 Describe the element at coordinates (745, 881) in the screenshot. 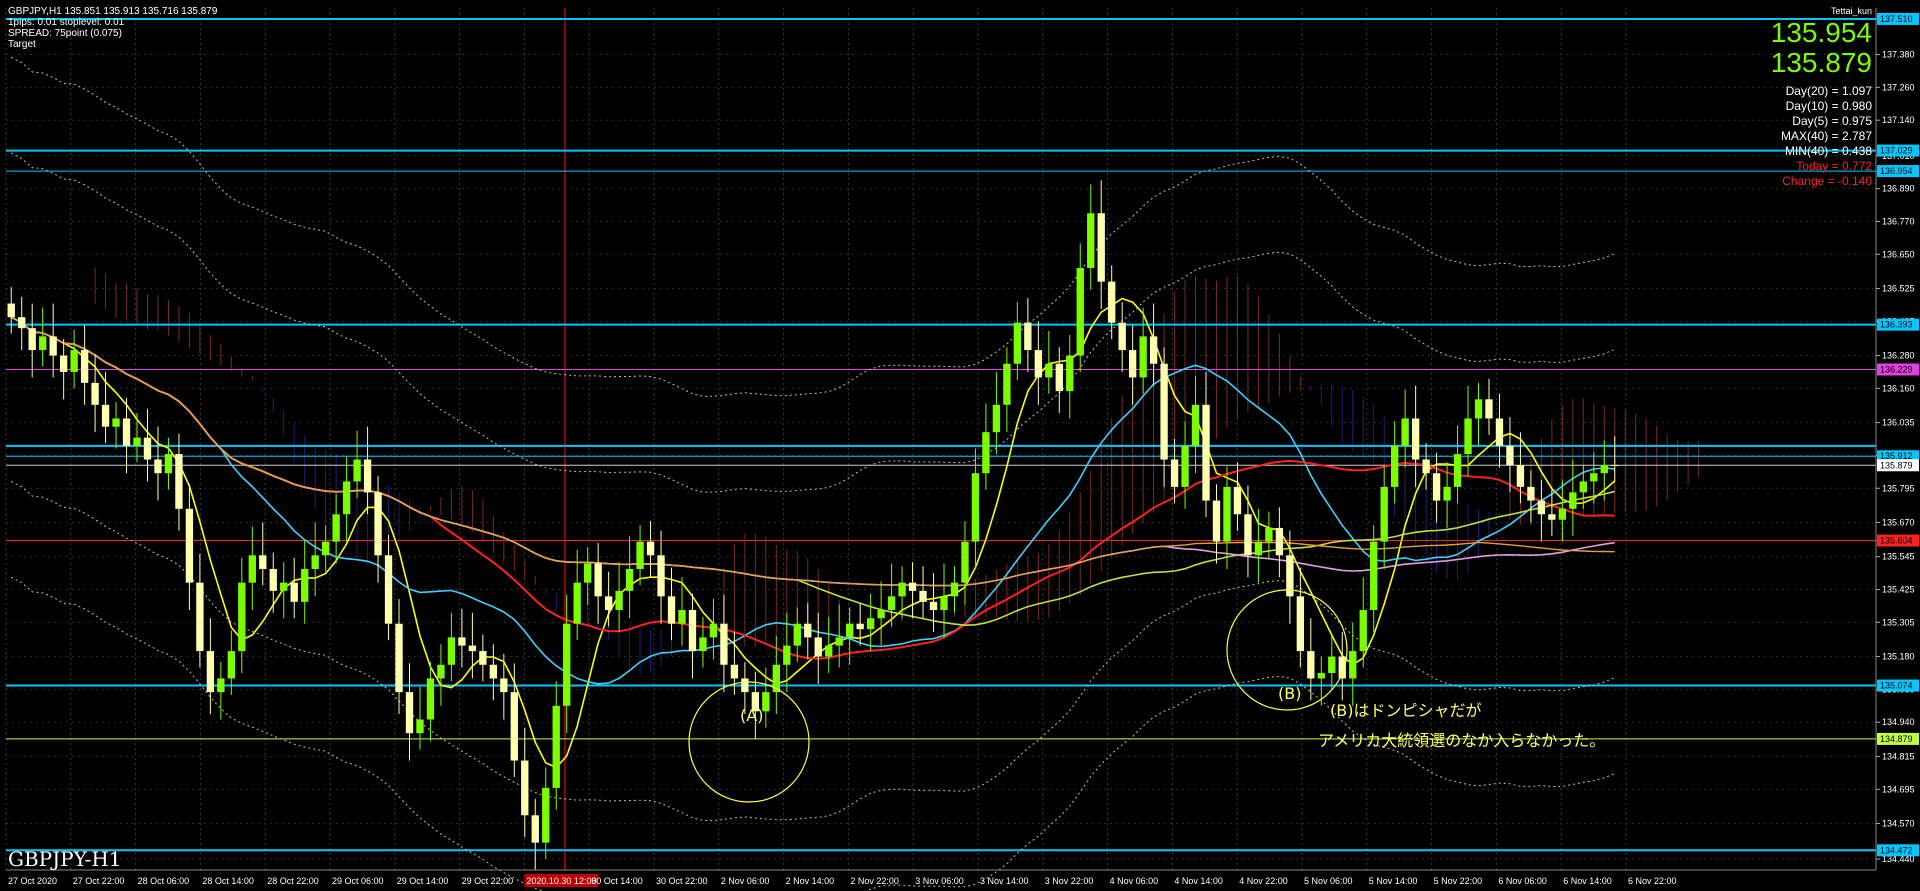

I see `x-tick-label: 2 Nov 06:00` at that location.